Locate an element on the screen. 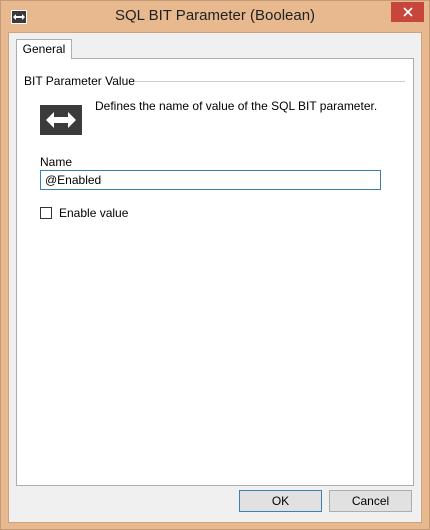 The width and height of the screenshot is (430, 530). close-icon is located at coordinates (407, 12).